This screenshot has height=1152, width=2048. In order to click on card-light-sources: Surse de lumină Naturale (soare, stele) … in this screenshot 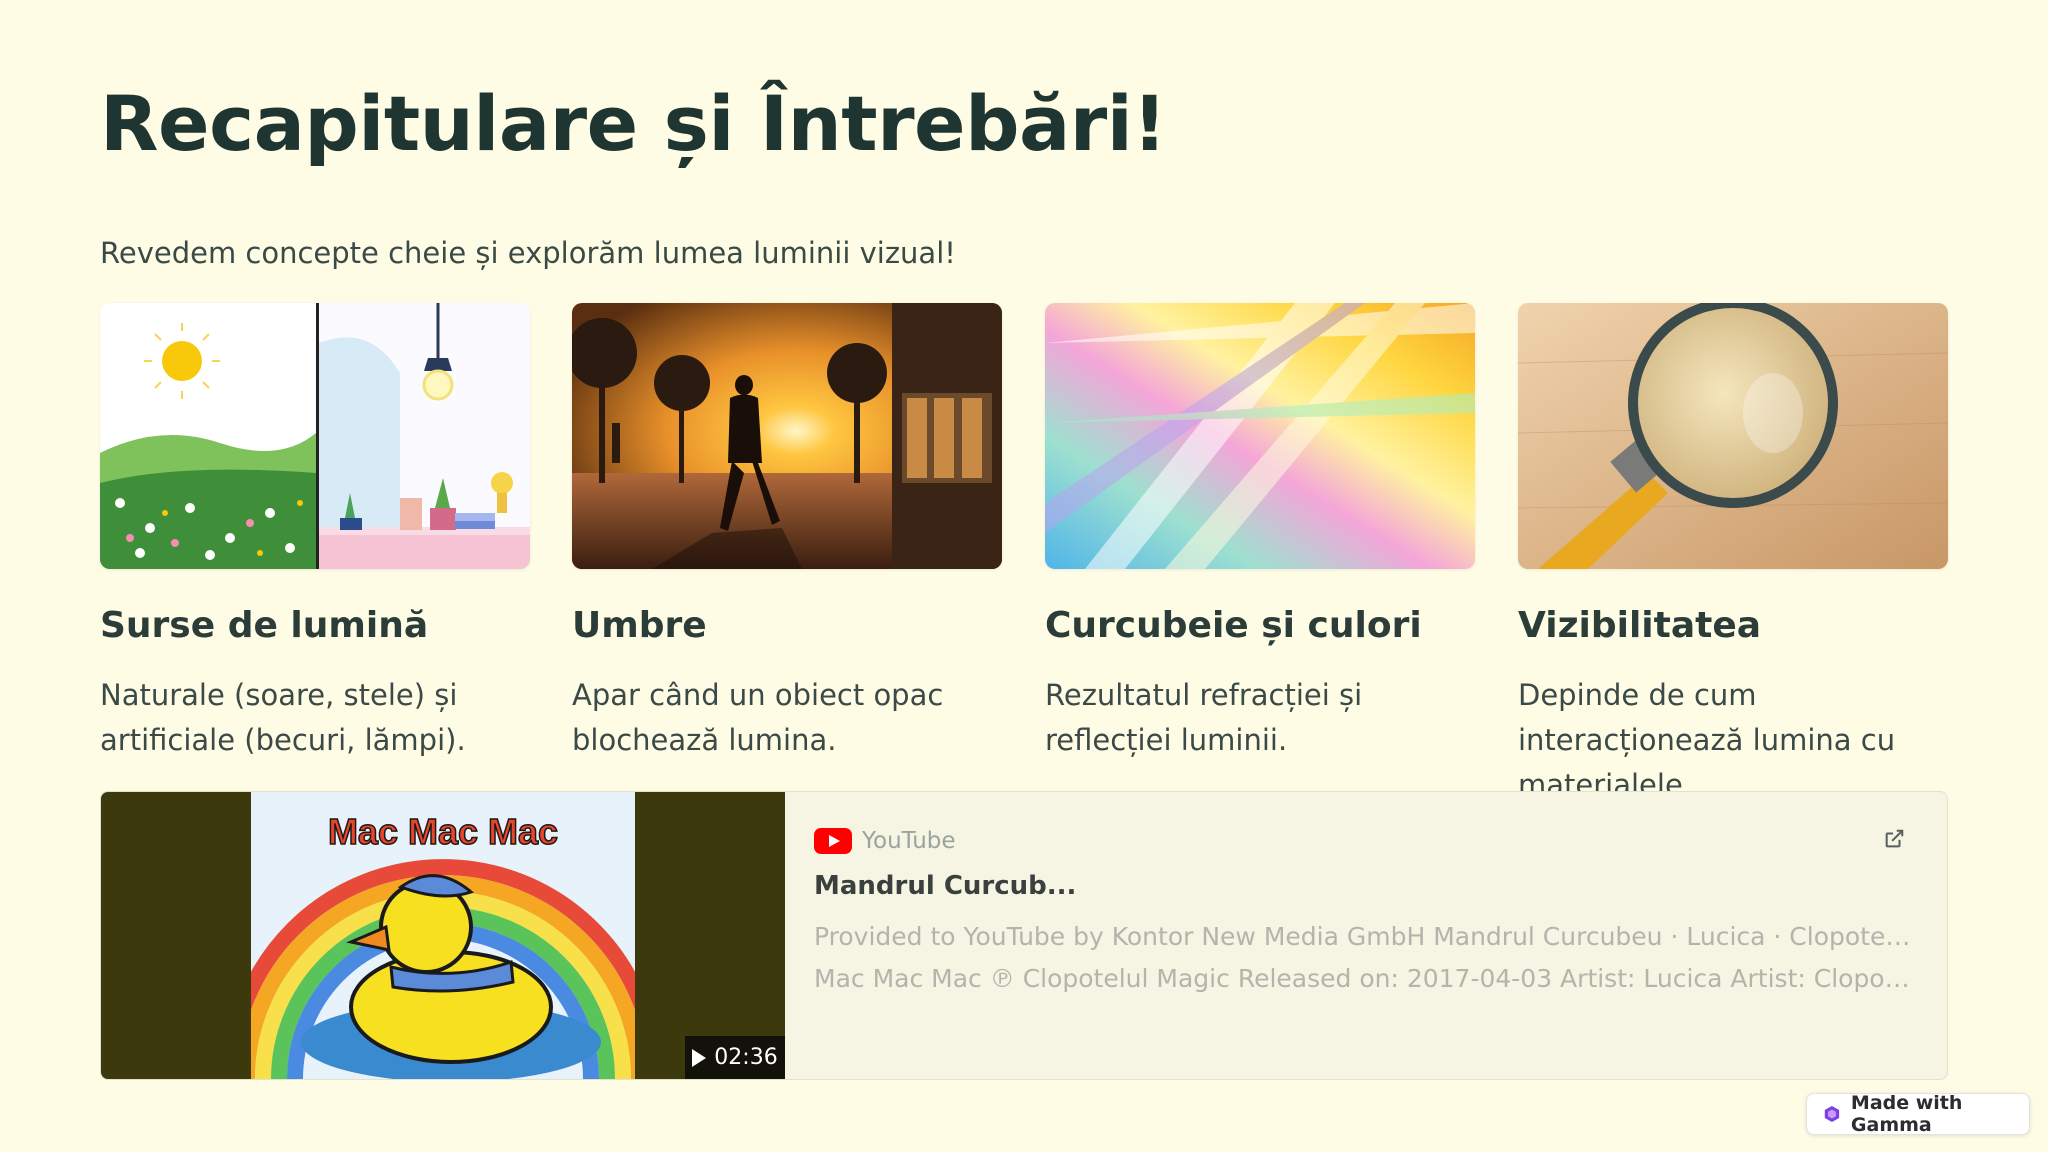, I will do `click(315, 530)`.